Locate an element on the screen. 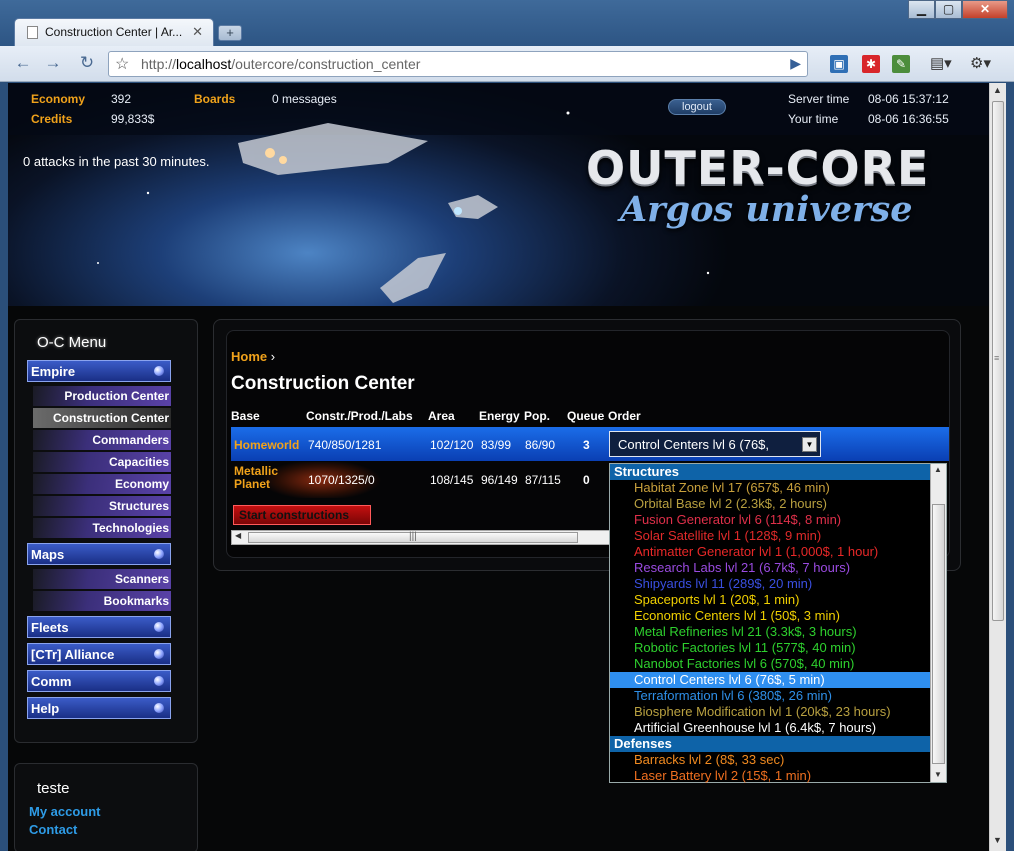  new-tab-button: + is located at coordinates (230, 33).